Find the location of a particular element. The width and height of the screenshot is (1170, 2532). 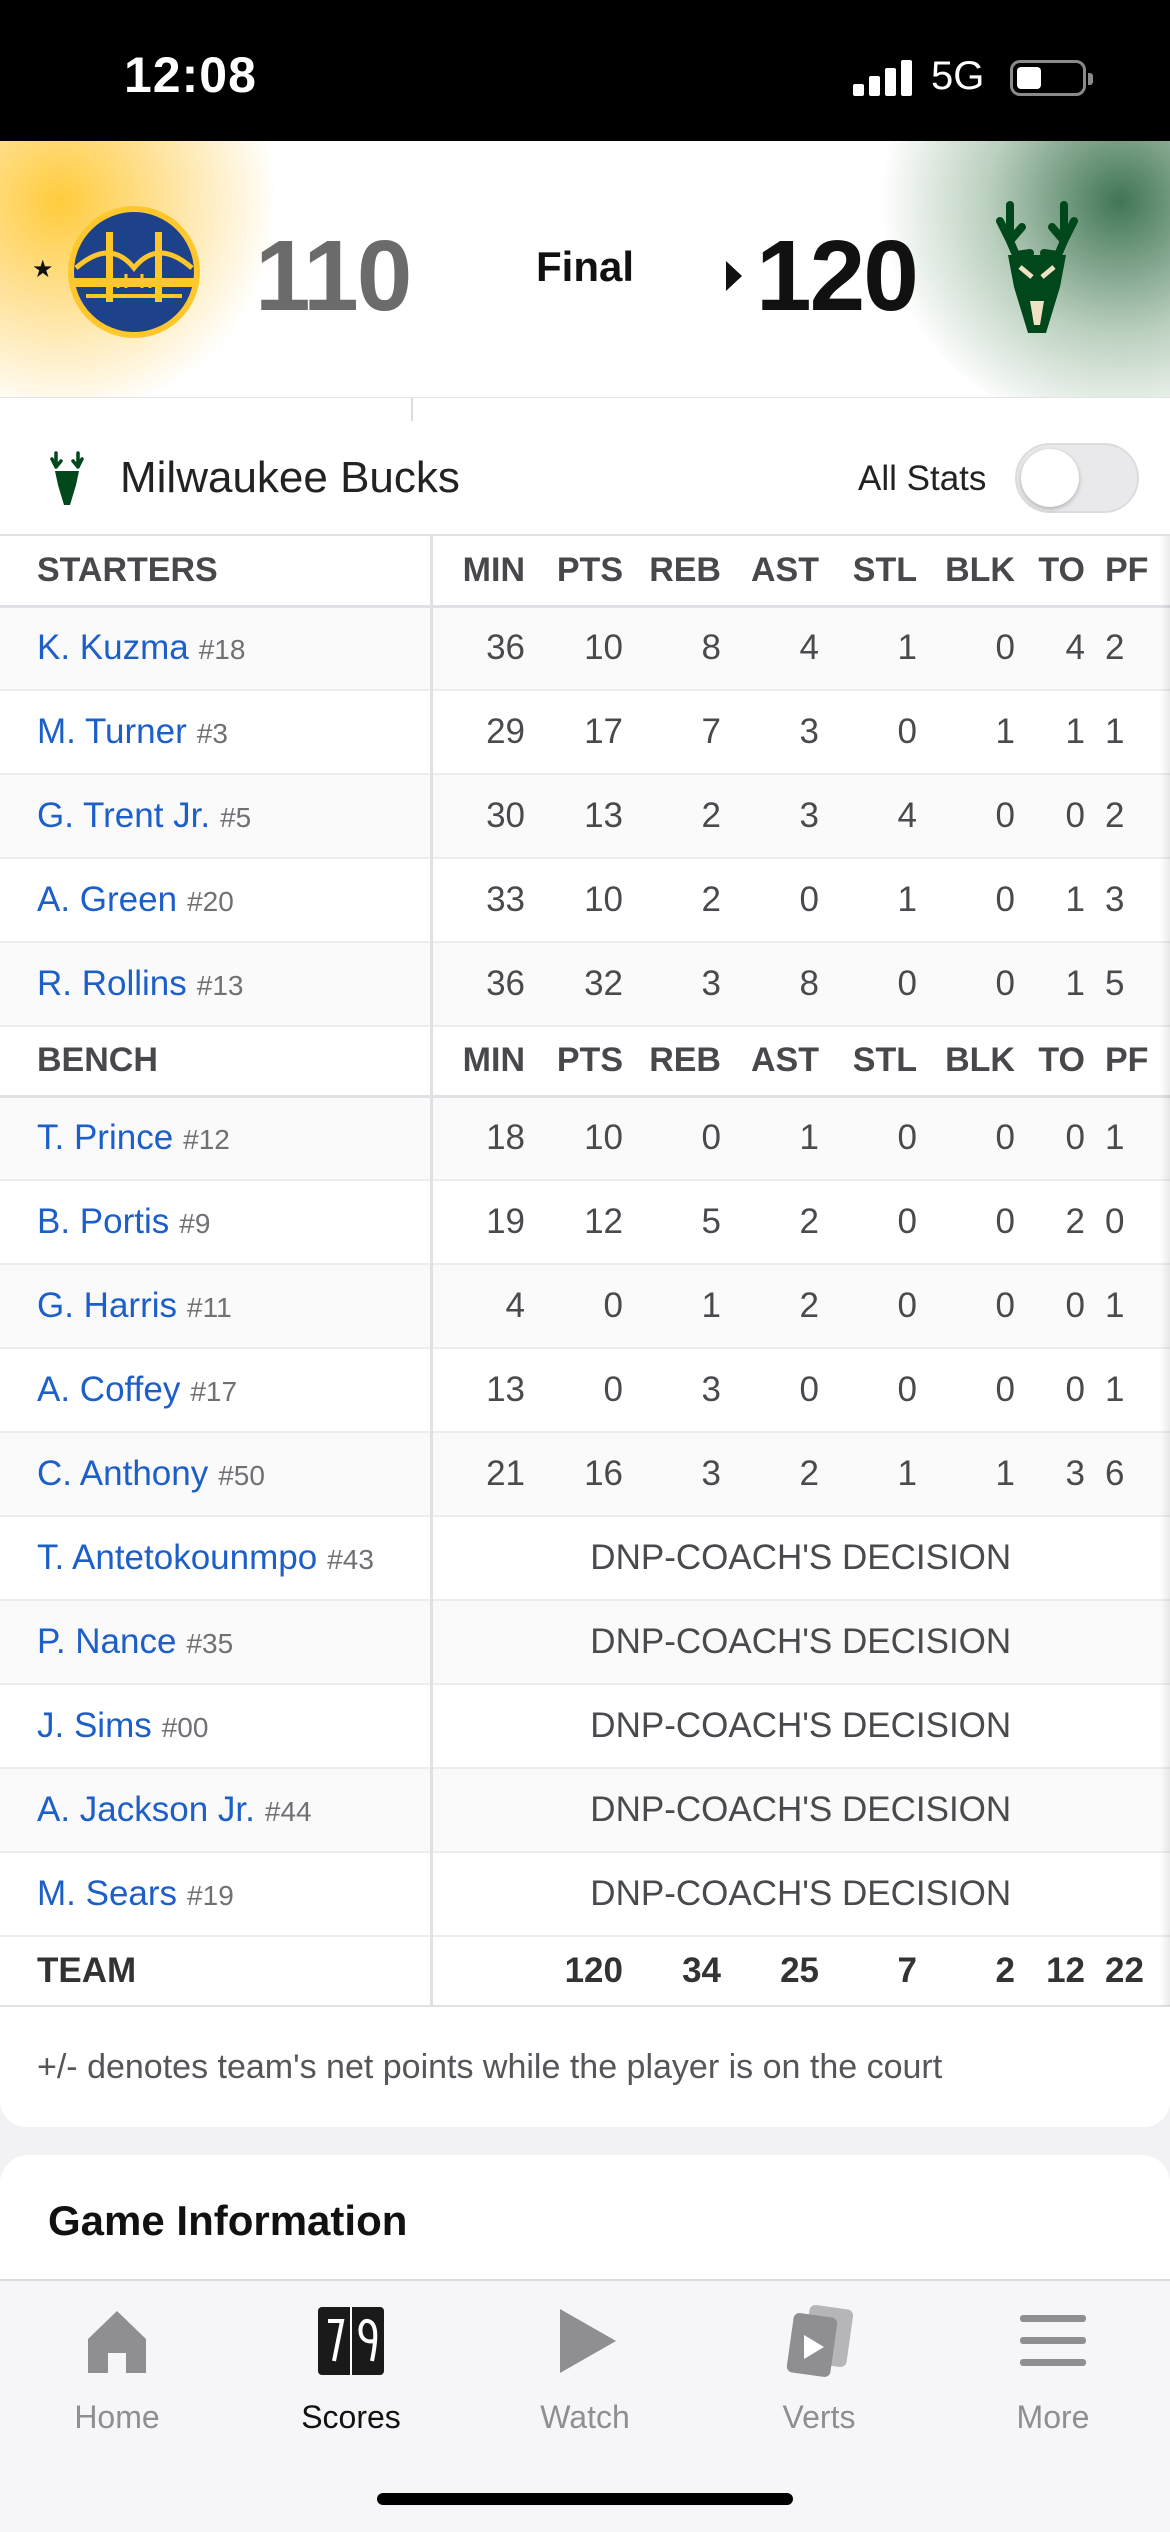

home-score: 120 is located at coordinates (837, 276).